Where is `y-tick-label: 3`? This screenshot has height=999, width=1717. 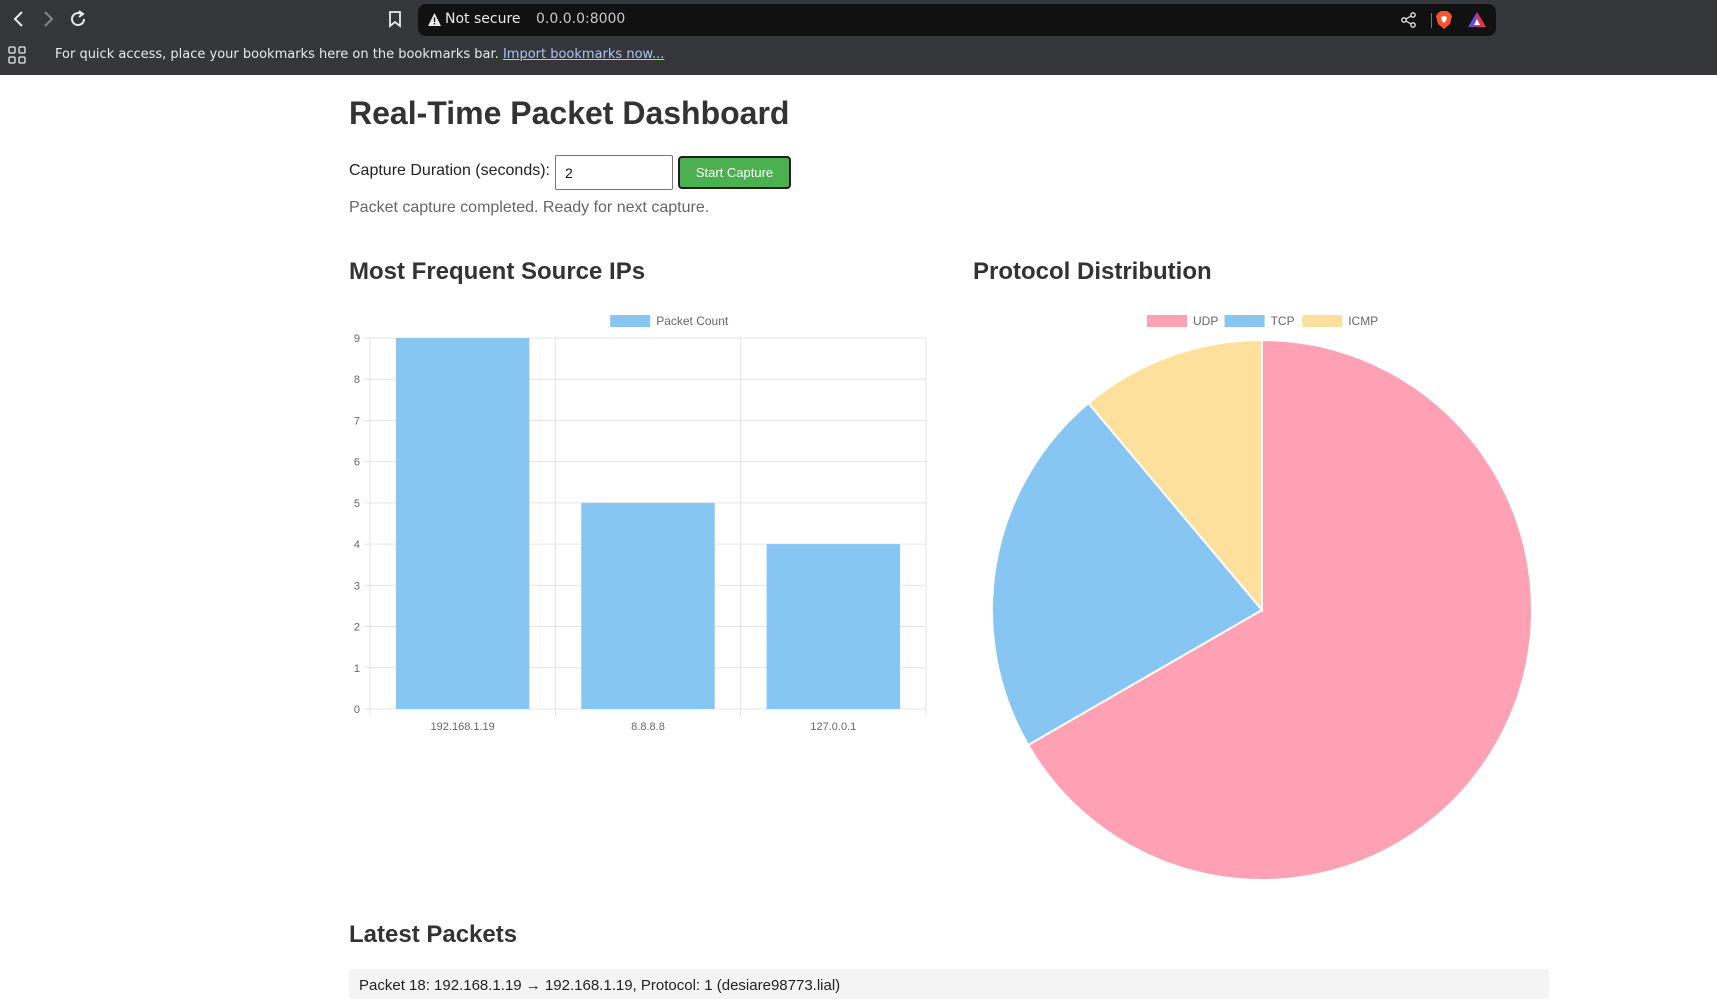
y-tick-label: 3 is located at coordinates (357, 586).